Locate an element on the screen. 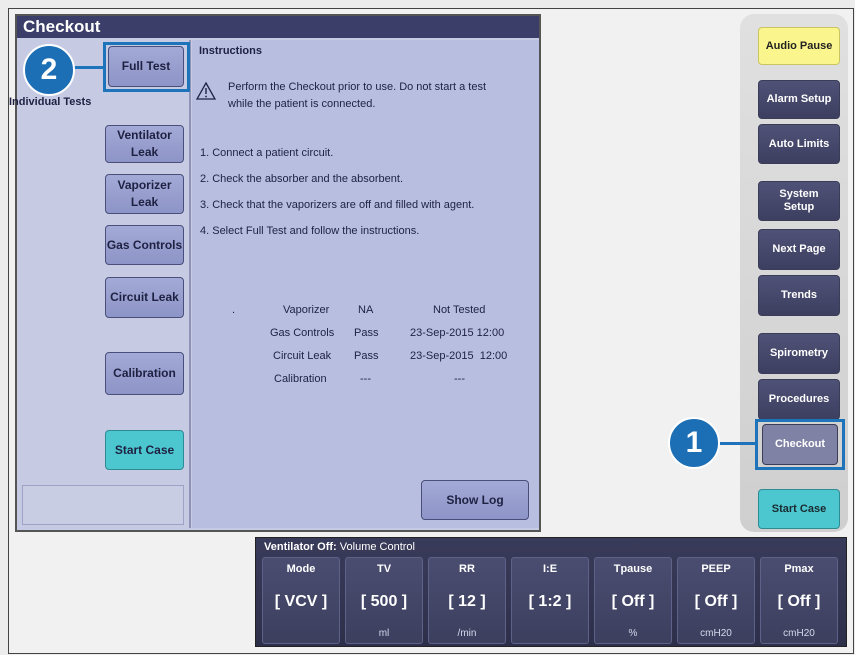  param-rr: RR [ 12 ] /min is located at coordinates (467, 600).